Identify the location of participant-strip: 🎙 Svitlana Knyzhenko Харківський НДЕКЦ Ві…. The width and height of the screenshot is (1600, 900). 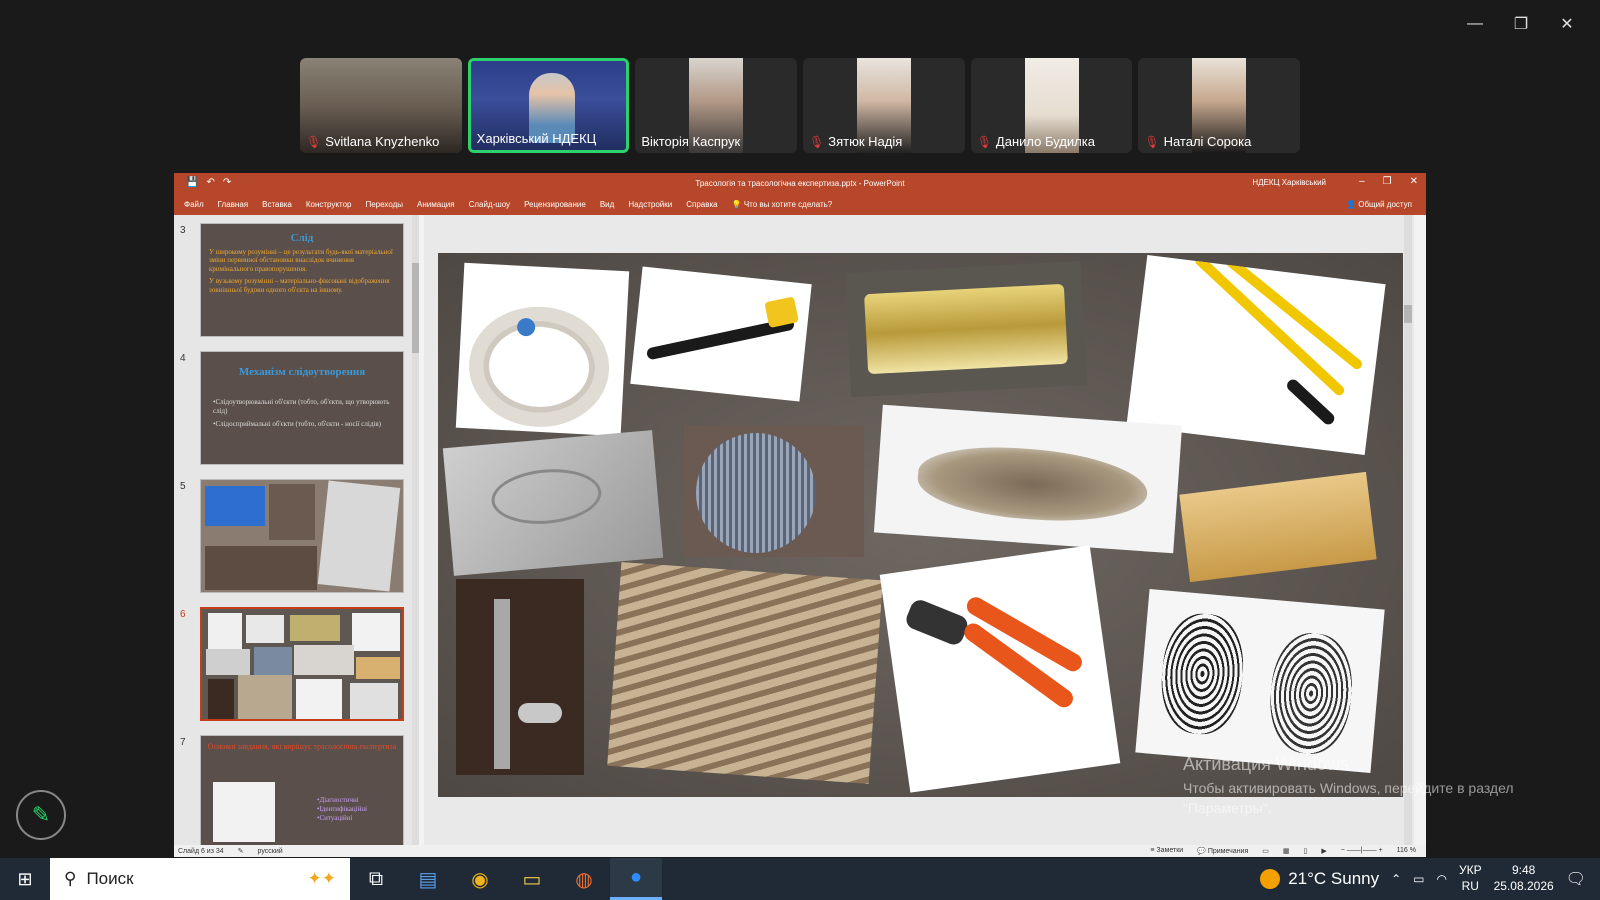
(800, 105).